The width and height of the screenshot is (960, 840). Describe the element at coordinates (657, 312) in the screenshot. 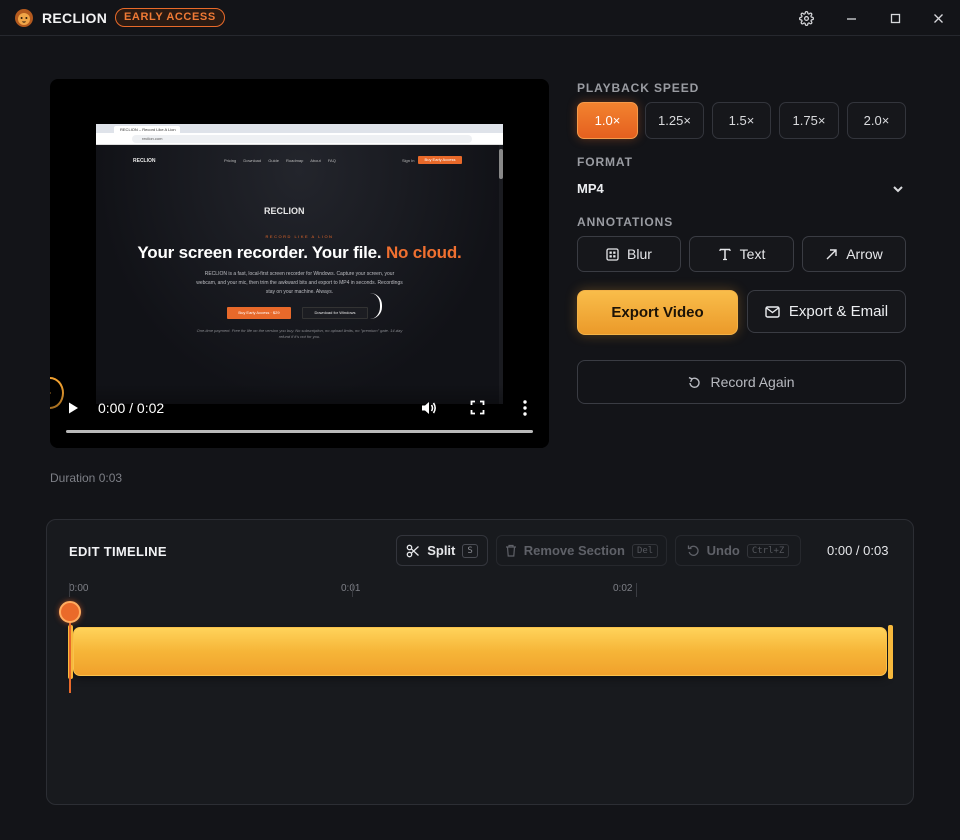

I see `export-video-button: Export Video` at that location.